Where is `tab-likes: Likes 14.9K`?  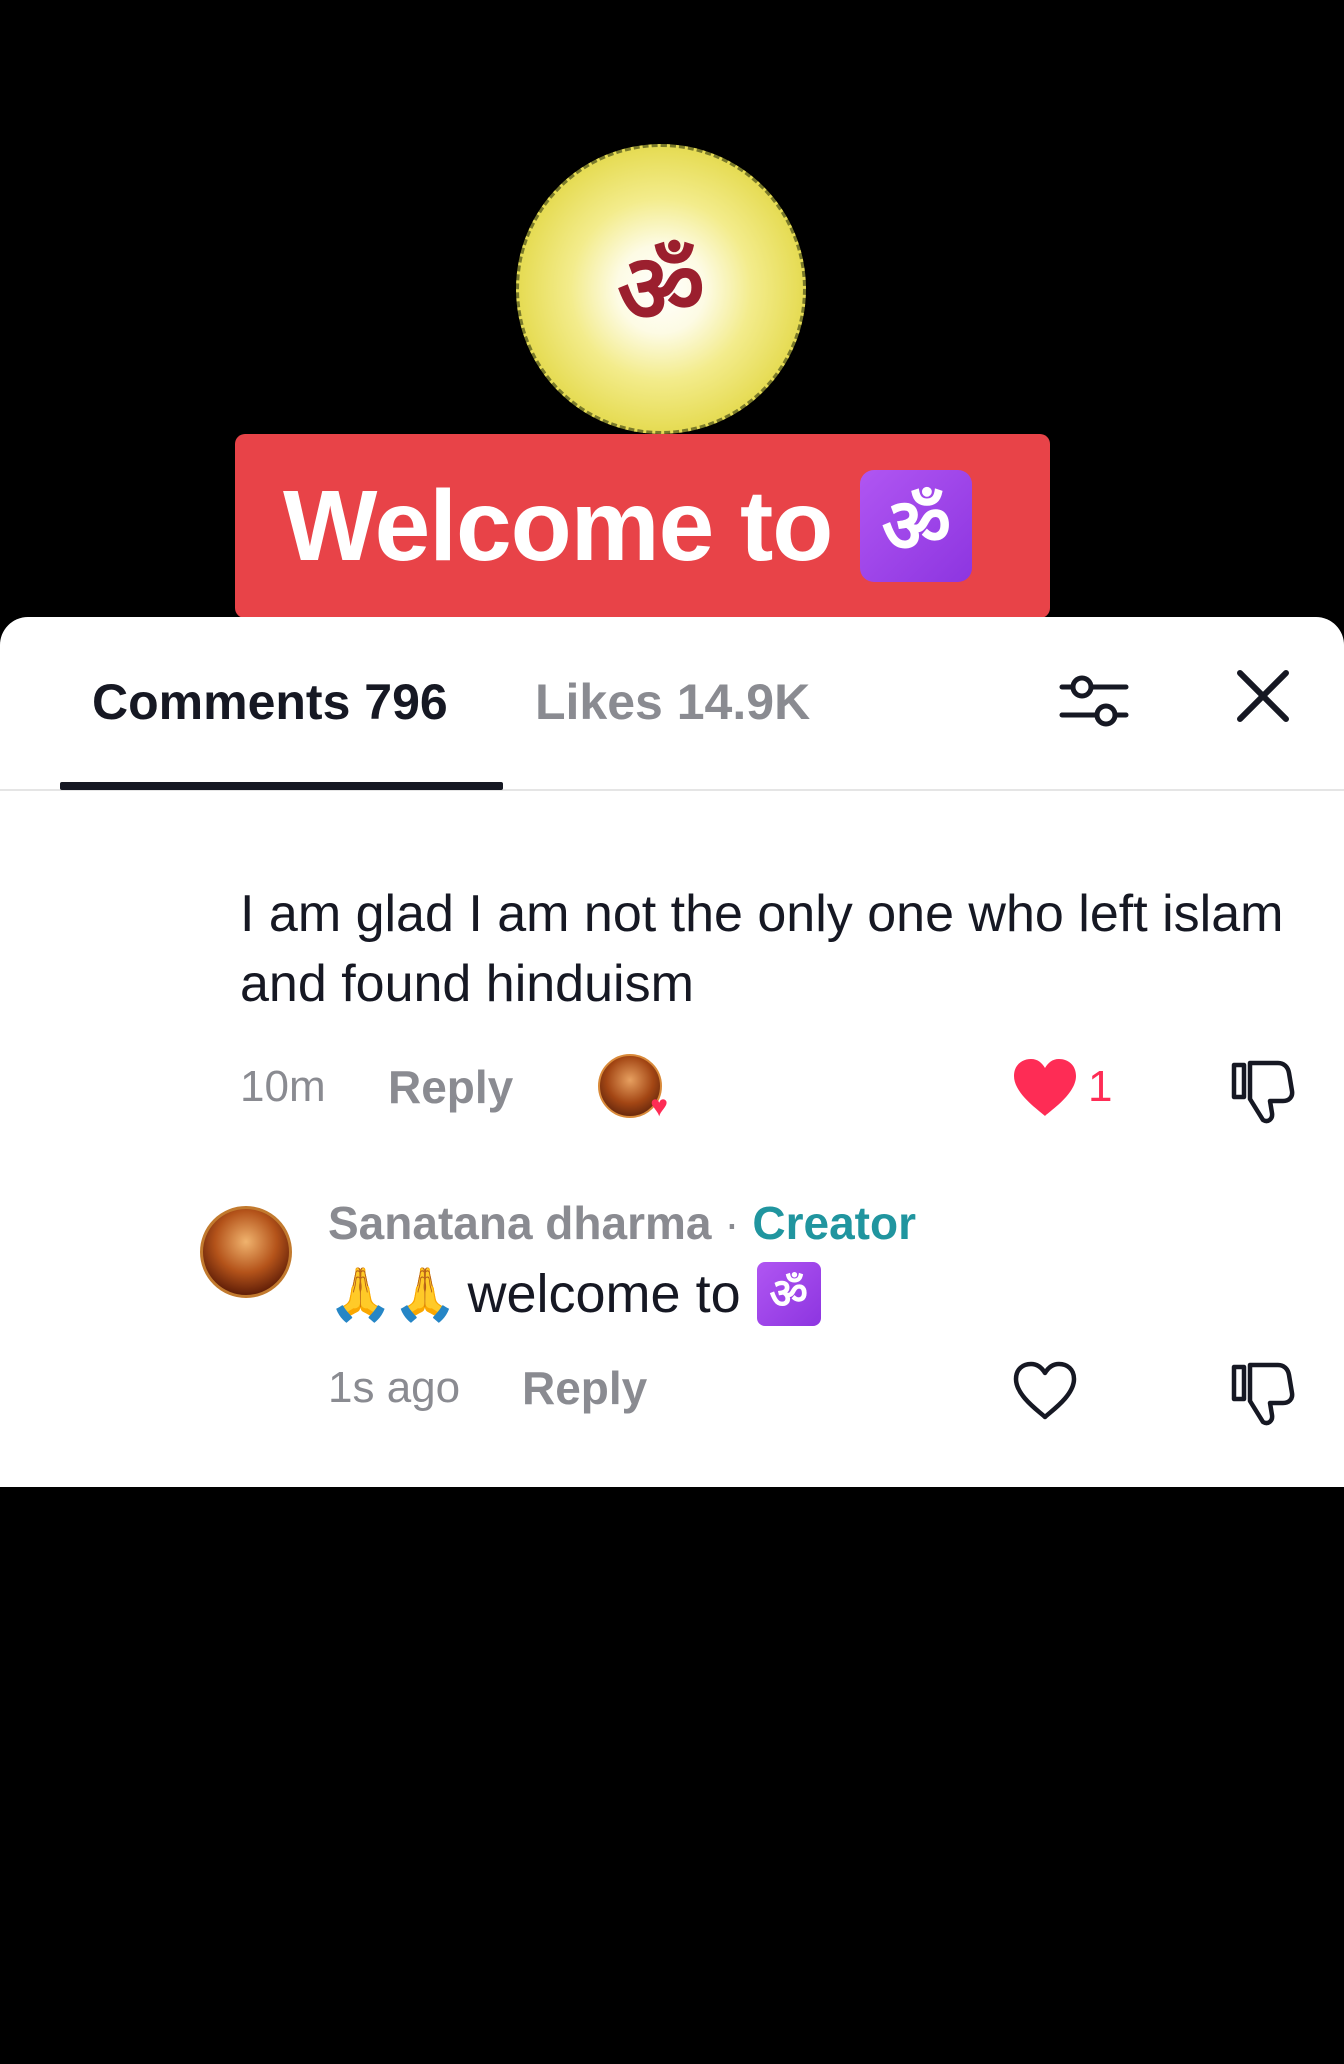 tab-likes: Likes 14.9K is located at coordinates (672, 702).